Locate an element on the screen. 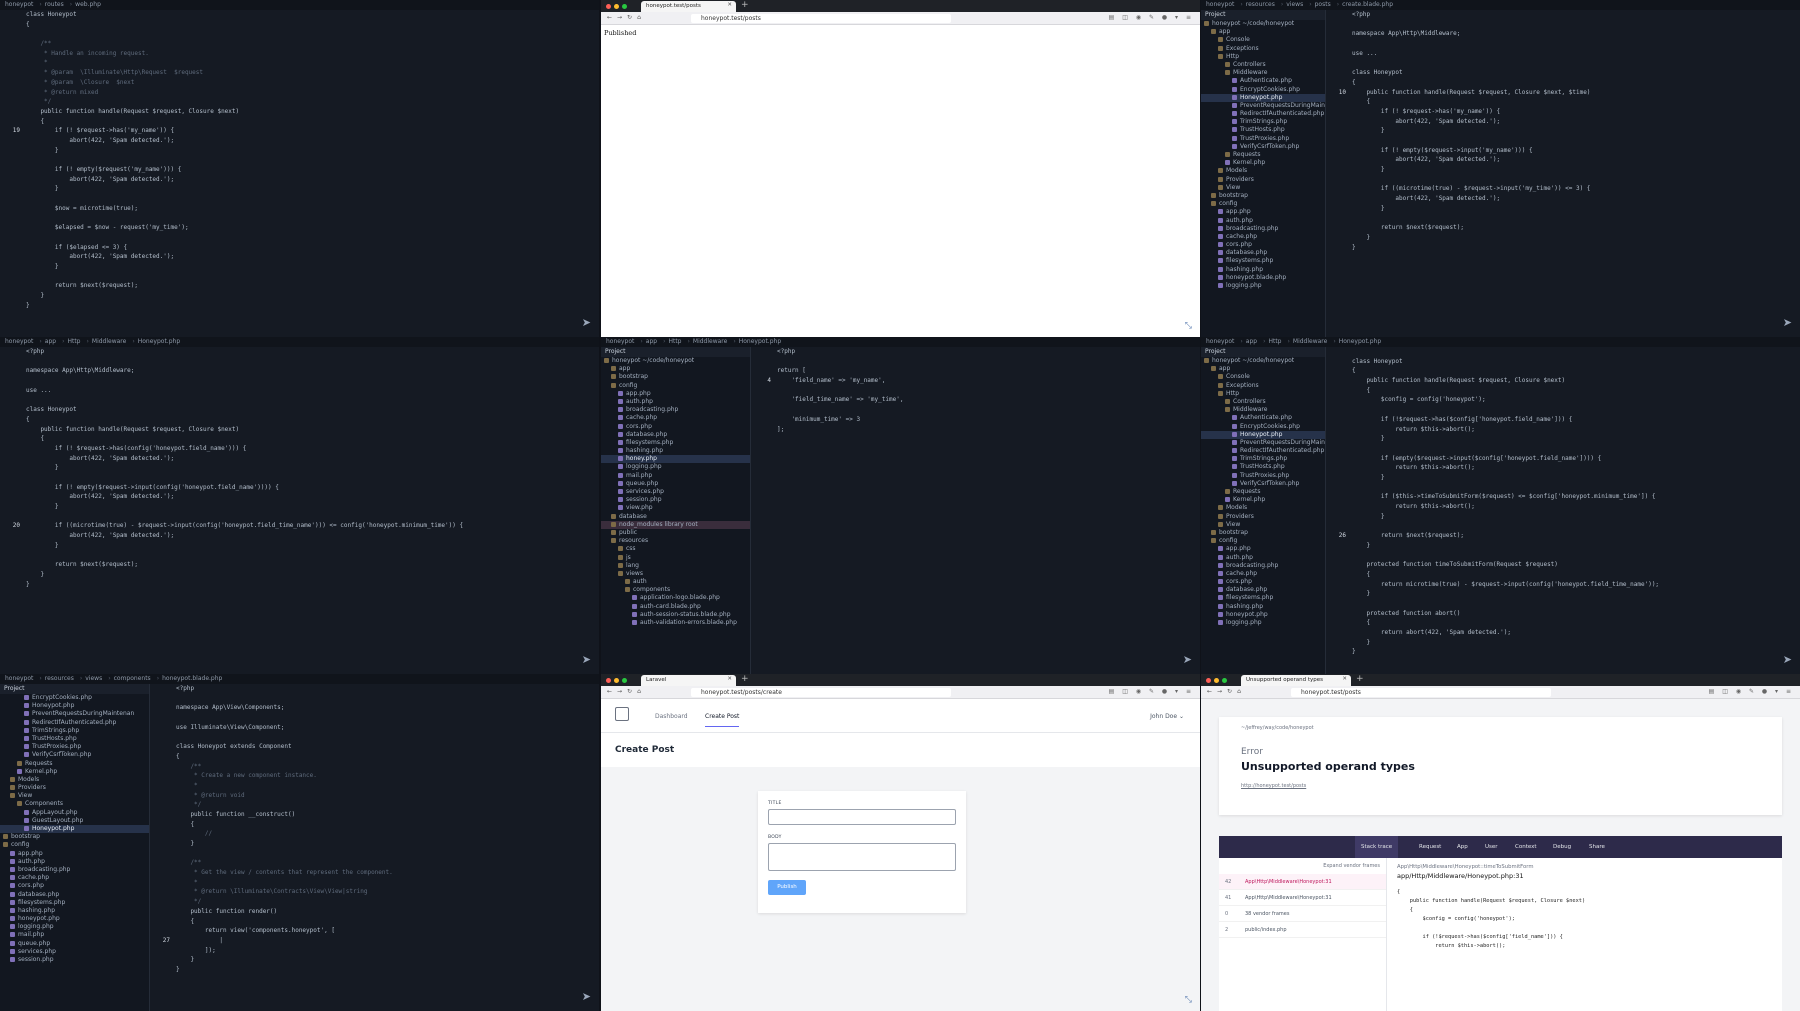 This screenshot has width=1800, height=1011. tab-context: Context is located at coordinates (1526, 847).